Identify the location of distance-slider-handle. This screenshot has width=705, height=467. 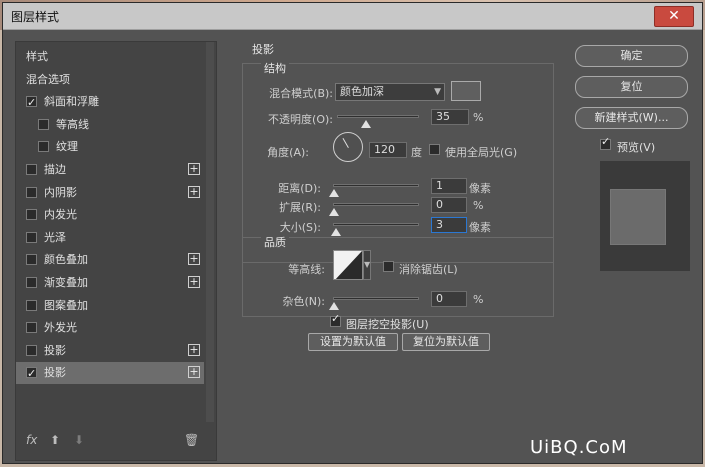
(334, 193).